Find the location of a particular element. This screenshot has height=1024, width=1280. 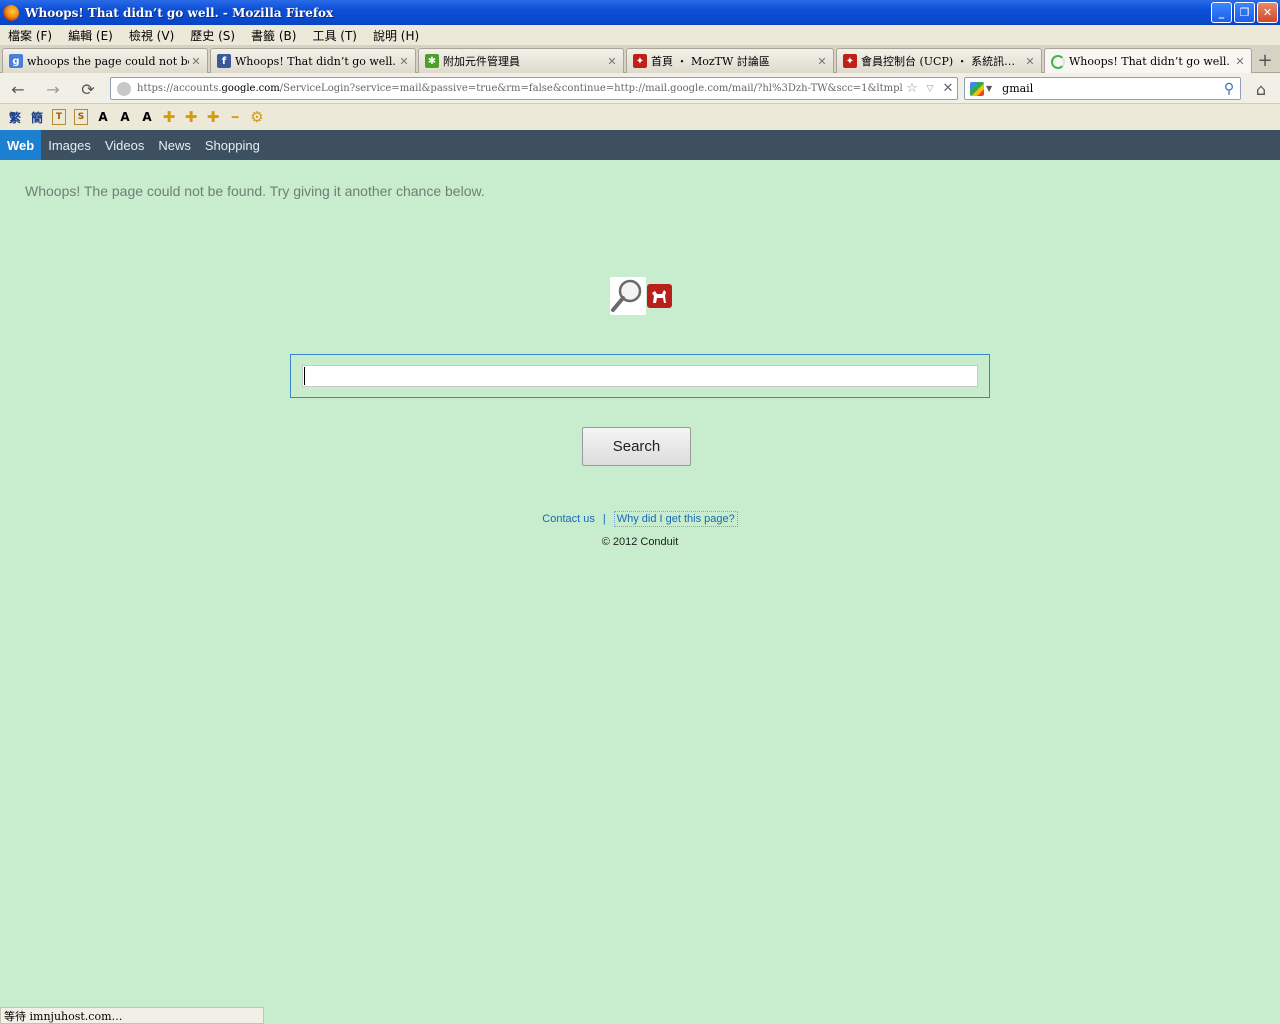

search-box-frame is located at coordinates (640, 376).